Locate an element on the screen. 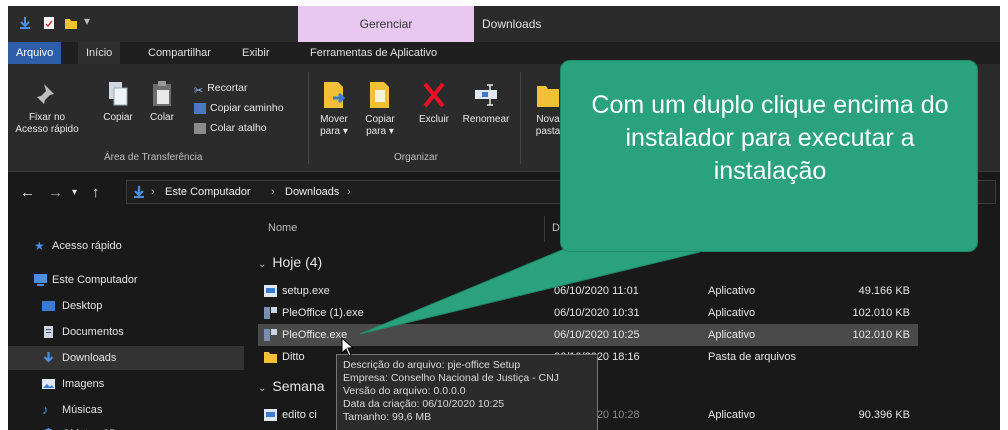  download-arrow-icon is located at coordinates (25, 23).